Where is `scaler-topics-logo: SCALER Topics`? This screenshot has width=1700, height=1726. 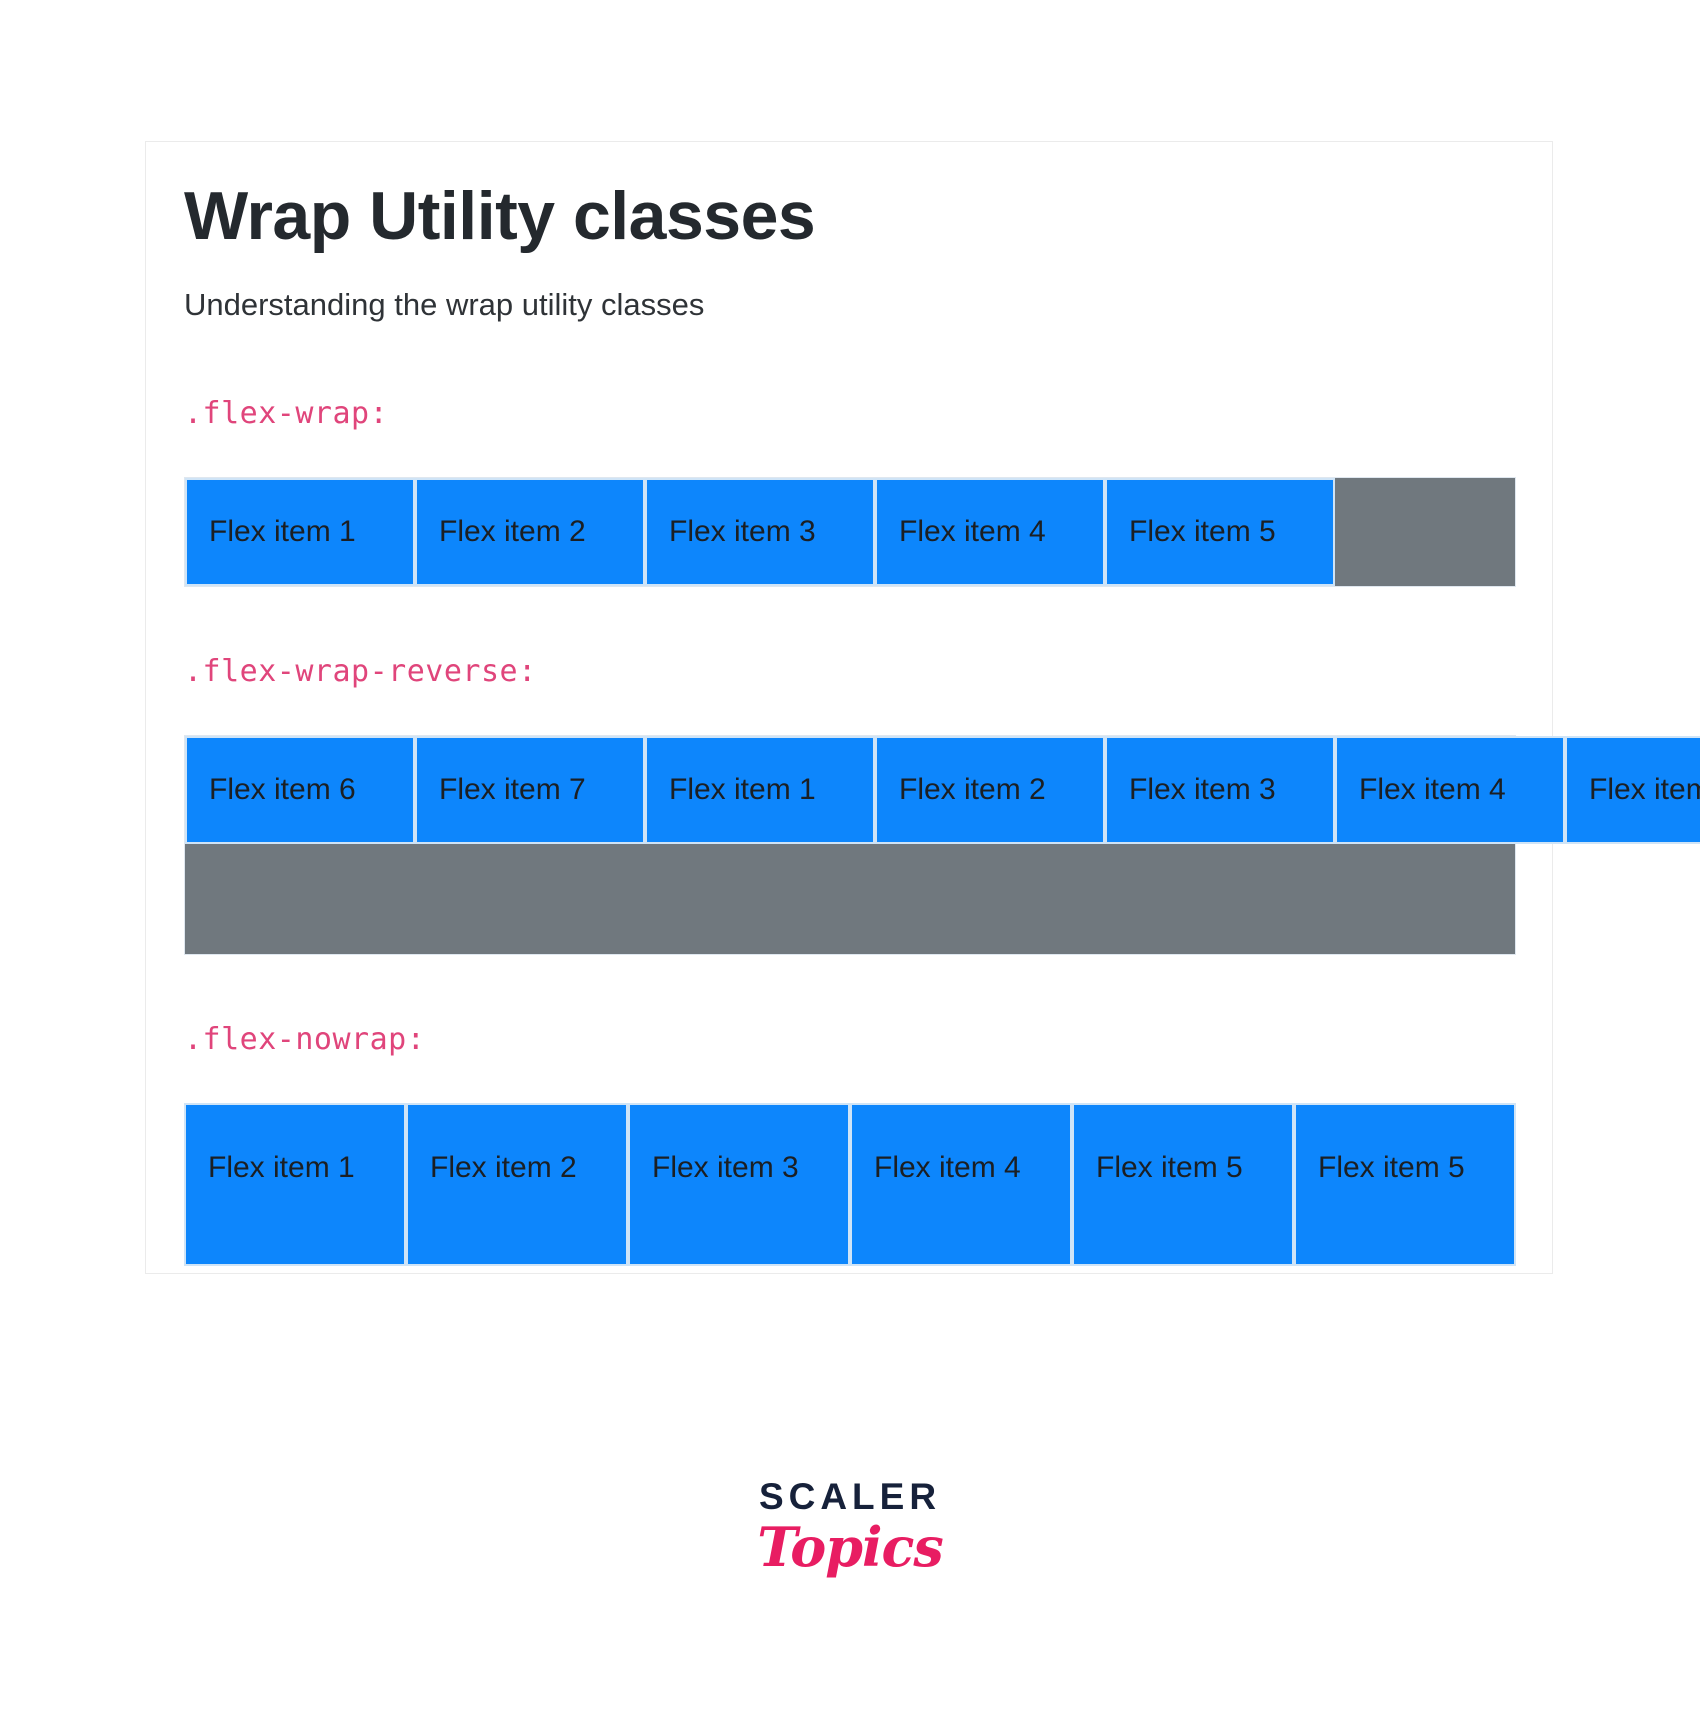
scaler-topics-logo: SCALER Topics is located at coordinates (850, 1527).